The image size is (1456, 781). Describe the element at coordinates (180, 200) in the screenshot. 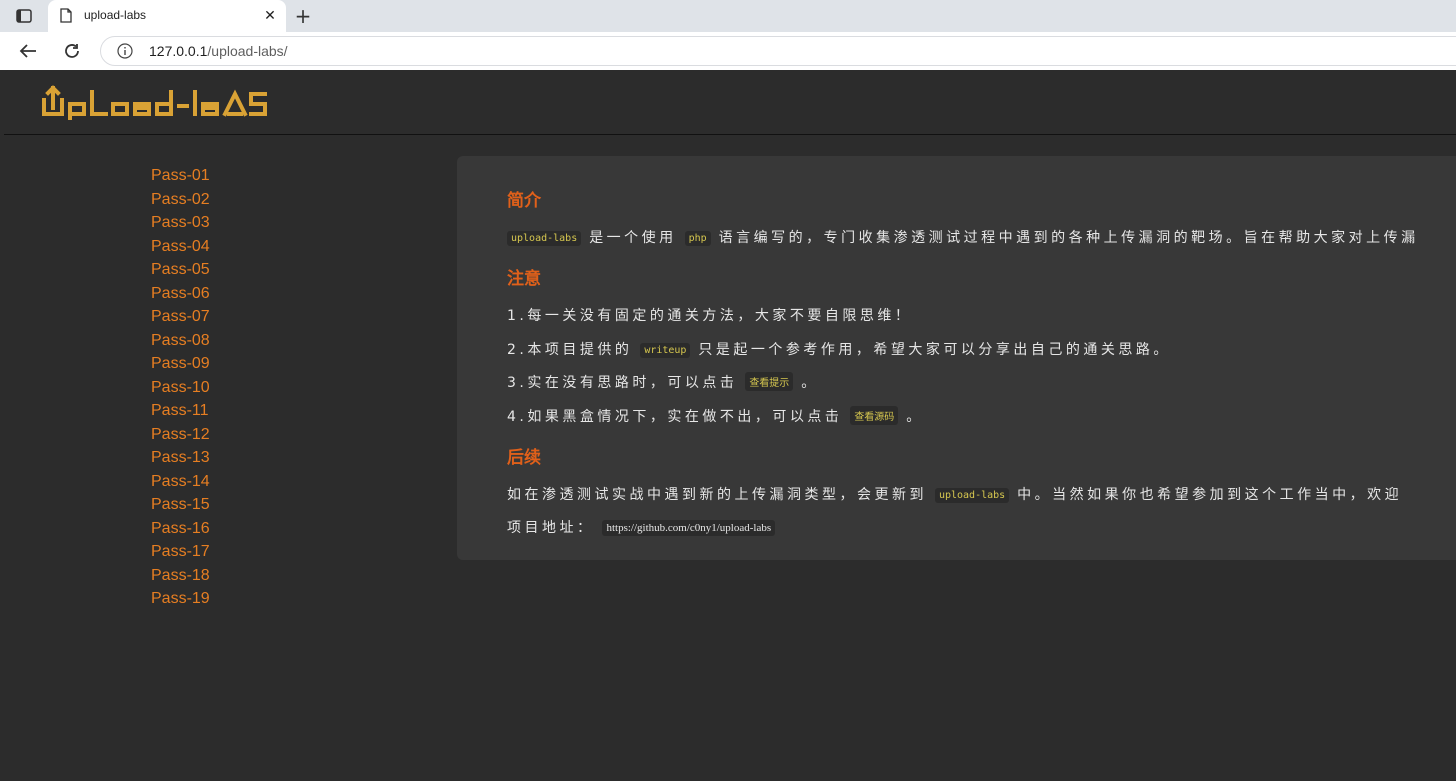

I see `sidebar-item-pass-02: Pass-02` at that location.